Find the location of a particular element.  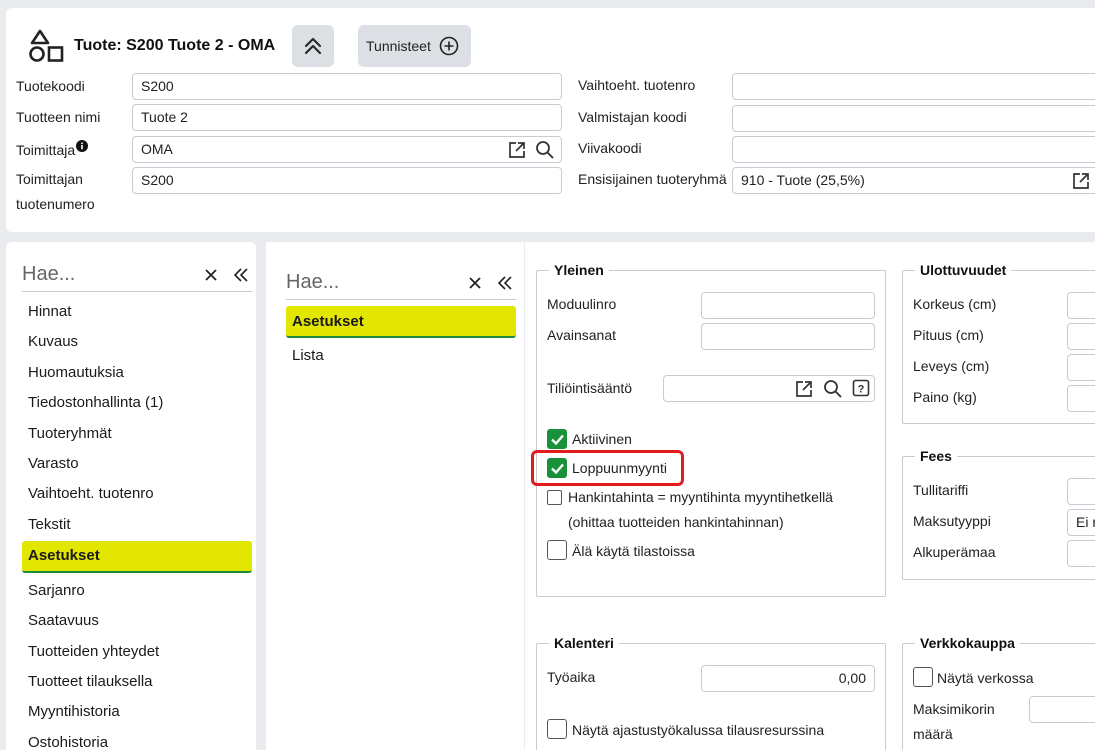

nav-item-tiedostonhallinta: Tiedostonhallinta (1) is located at coordinates (137, 403).